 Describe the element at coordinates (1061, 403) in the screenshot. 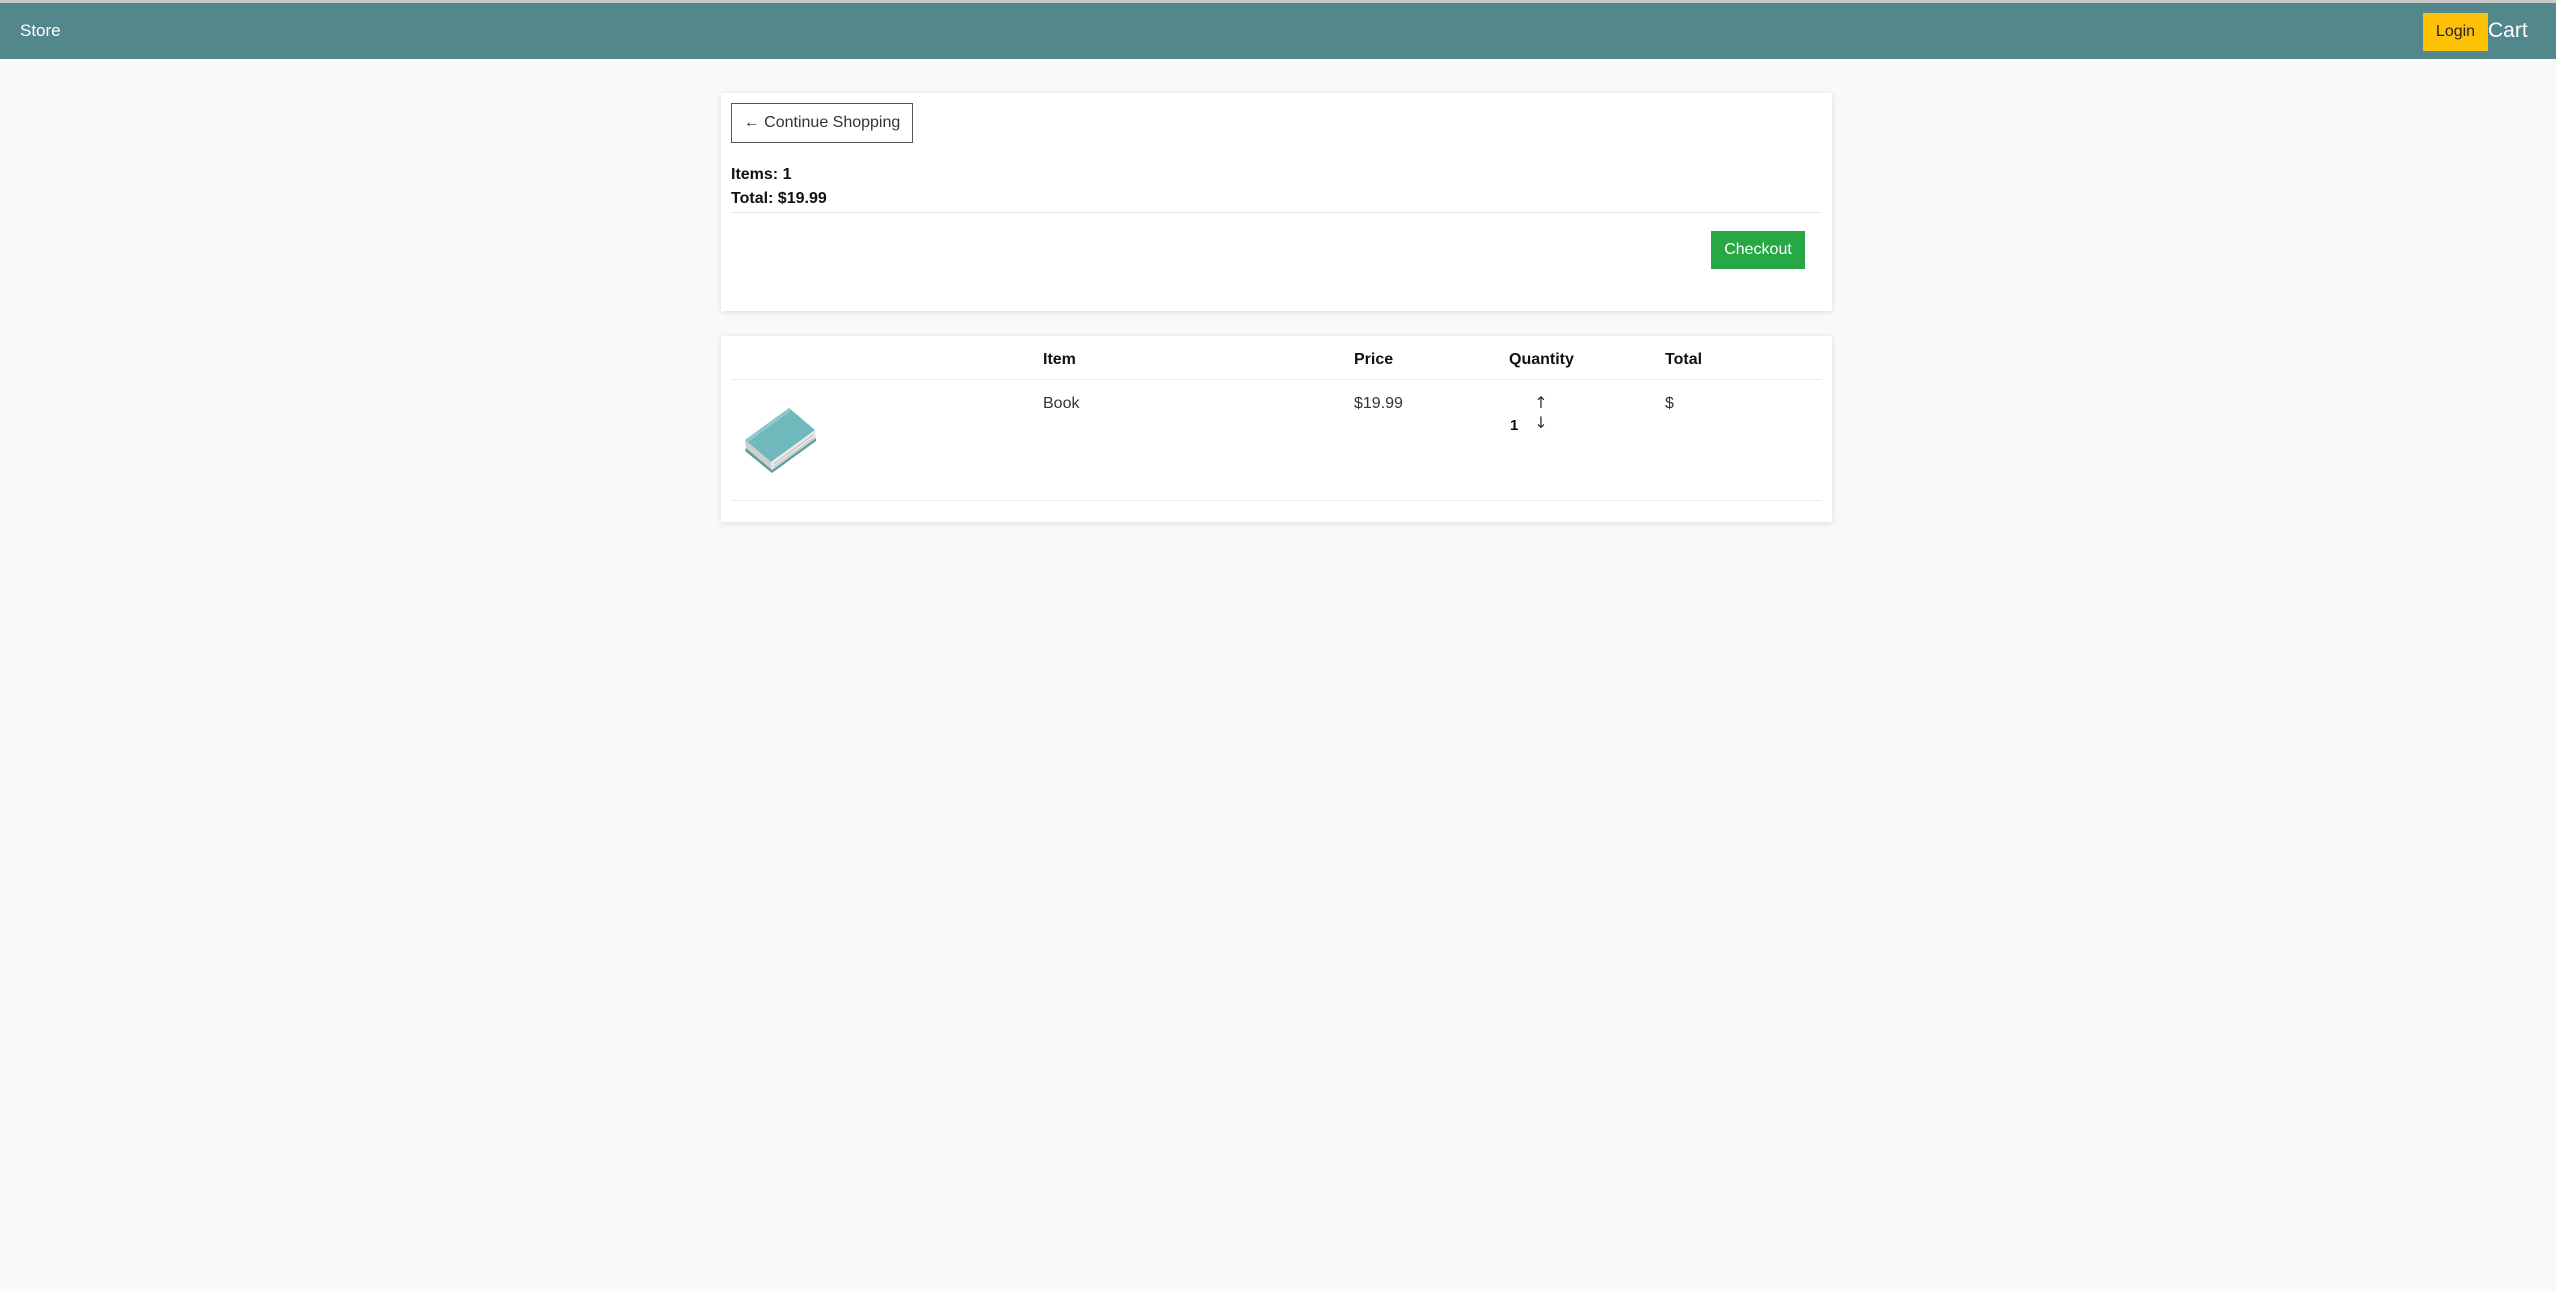

I see `row-item-name: Book` at that location.